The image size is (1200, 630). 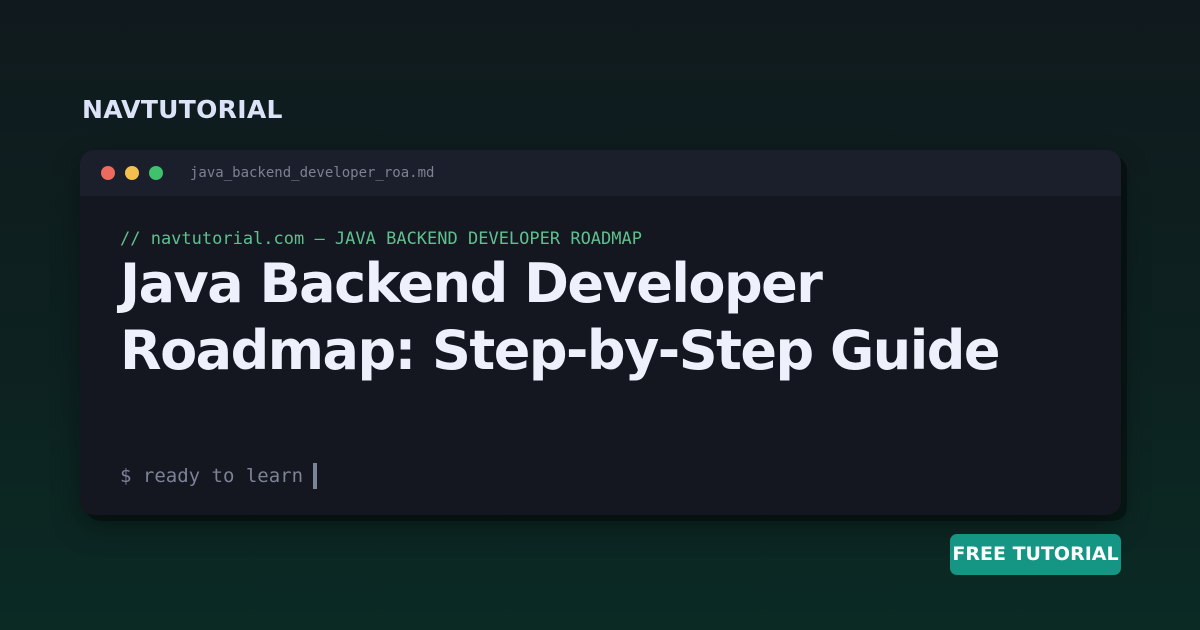 What do you see at coordinates (212, 476) in the screenshot?
I see `prompt-text: $ ready to learn` at bounding box center [212, 476].